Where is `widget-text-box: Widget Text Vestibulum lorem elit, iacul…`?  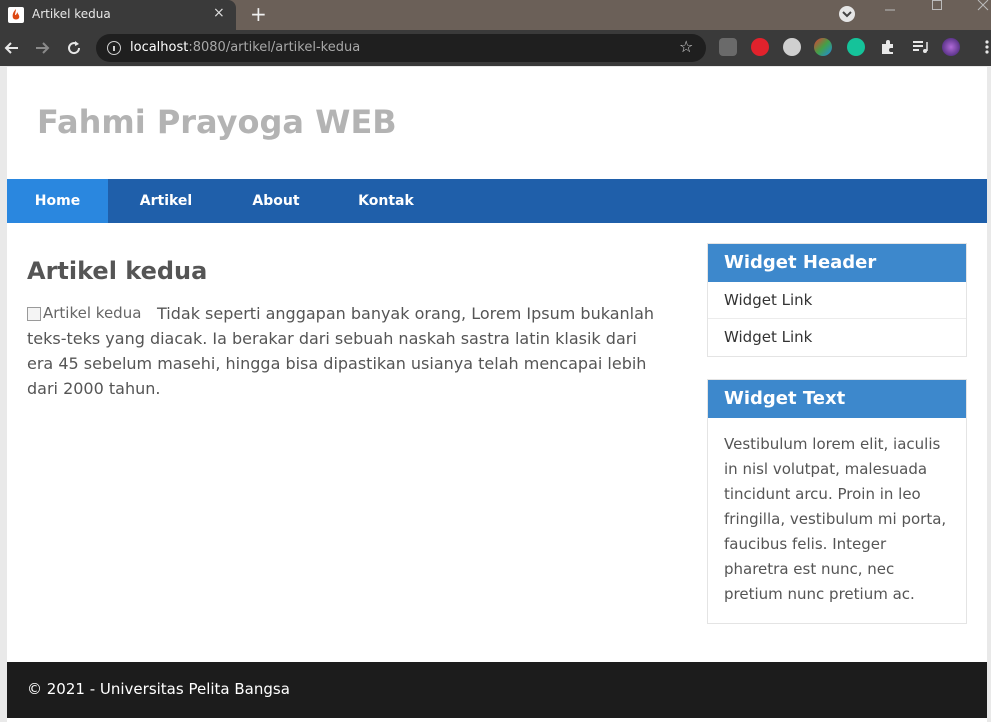 widget-text-box: Widget Text Vestibulum lorem elit, iacul… is located at coordinates (837, 501).